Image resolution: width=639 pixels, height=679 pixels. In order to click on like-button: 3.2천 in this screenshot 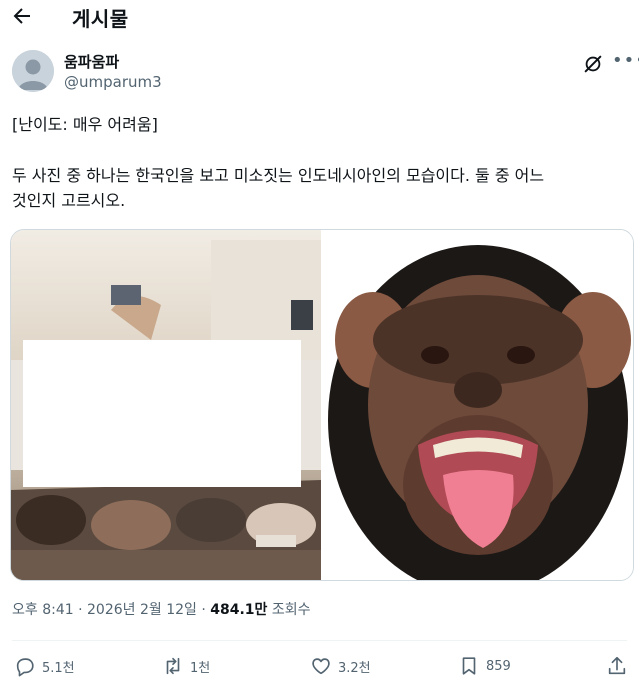, I will do `click(340, 666)`.